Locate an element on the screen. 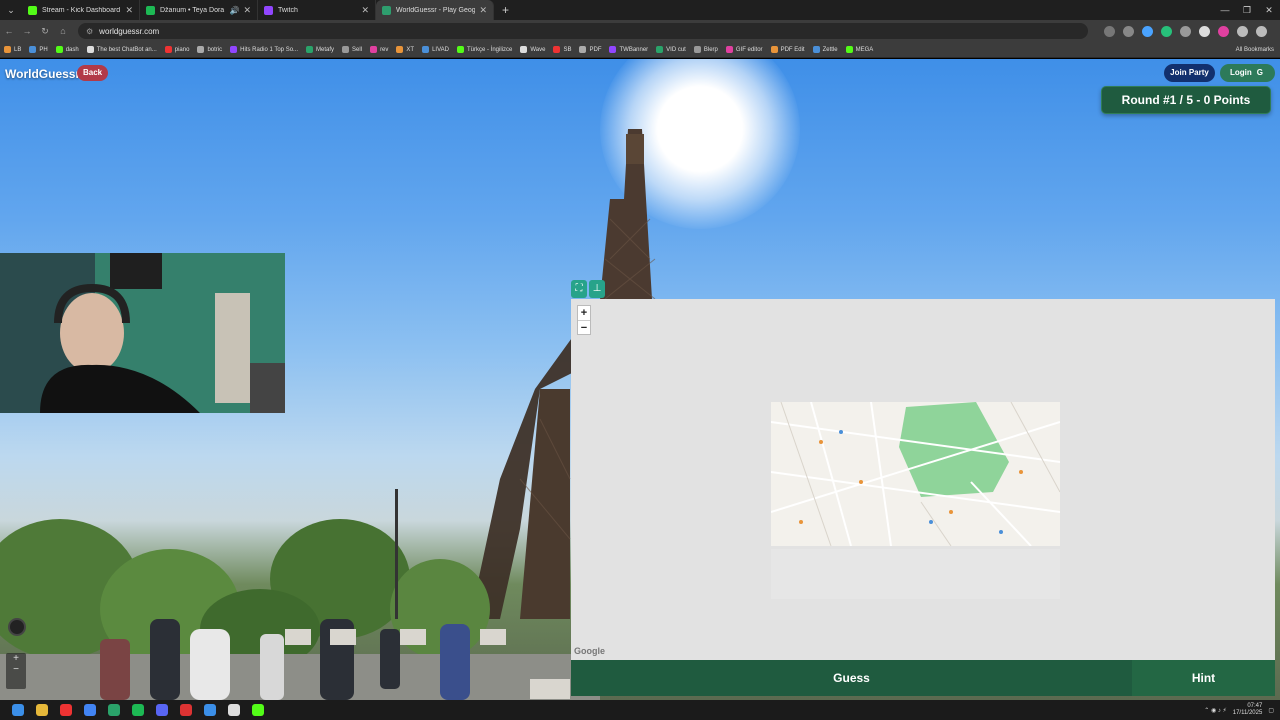 This screenshot has height=720, width=1280. start-icon is located at coordinates (18, 710).